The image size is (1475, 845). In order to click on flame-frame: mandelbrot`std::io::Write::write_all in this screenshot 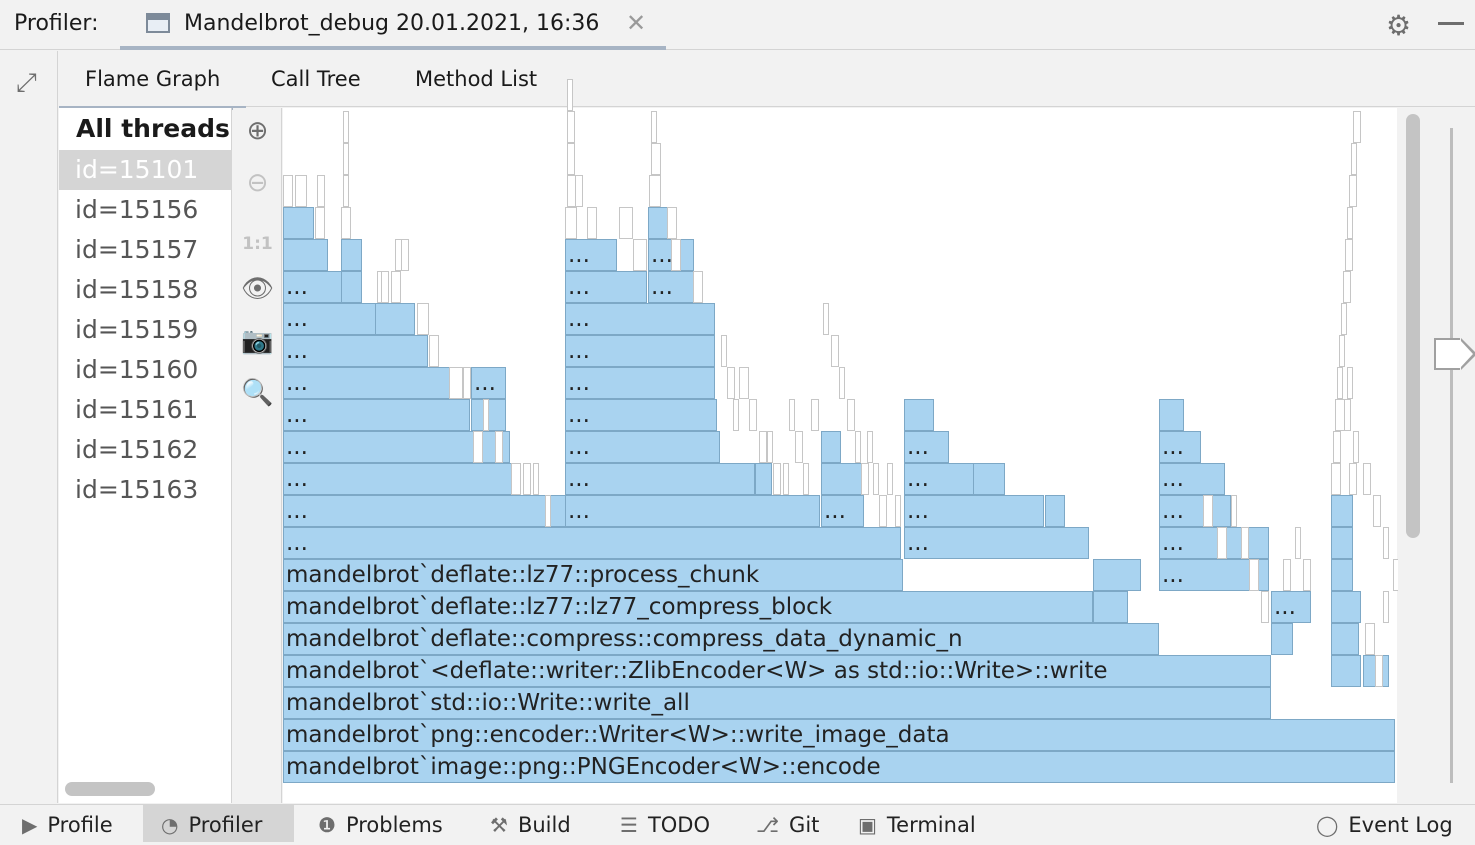, I will do `click(777, 703)`.